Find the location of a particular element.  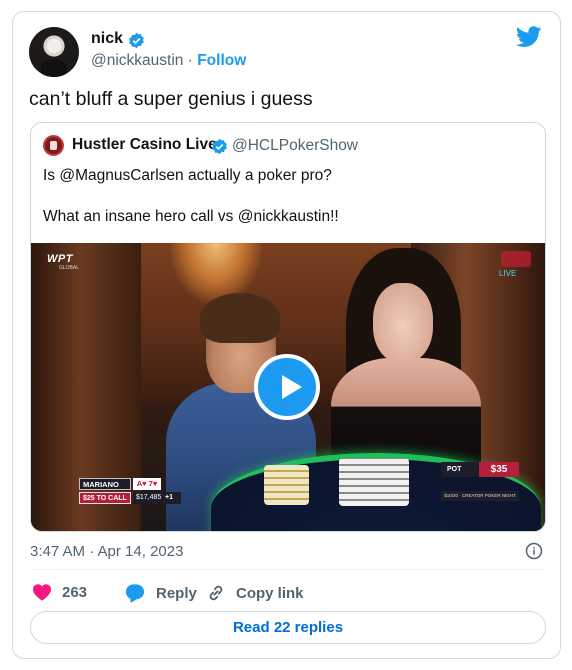

read-replies-button: Read 22 replies is located at coordinates (288, 627).